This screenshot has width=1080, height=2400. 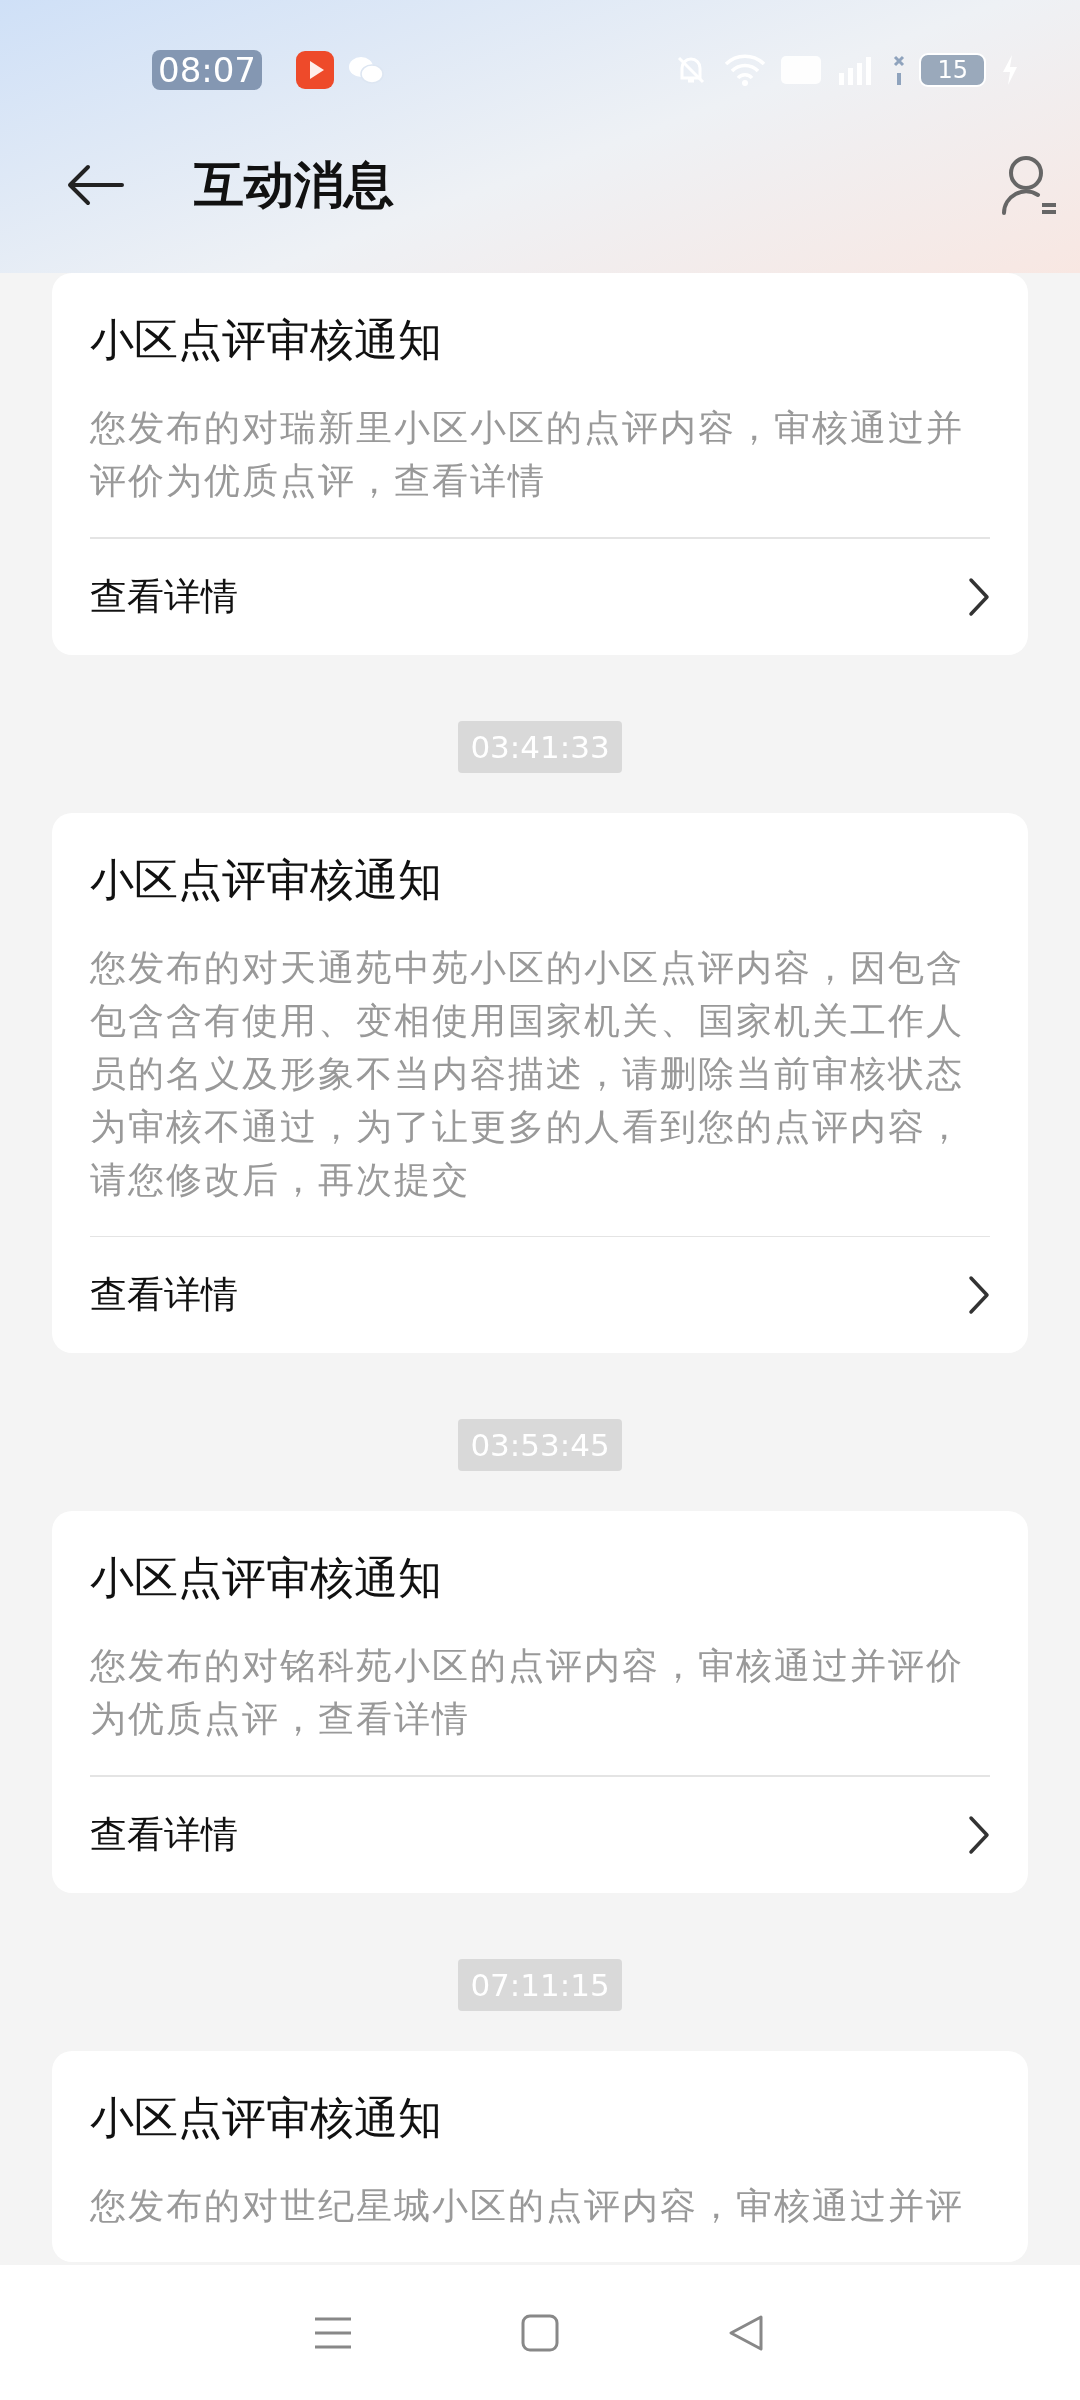 What do you see at coordinates (366, 70) in the screenshot?
I see `chat-app-icon` at bounding box center [366, 70].